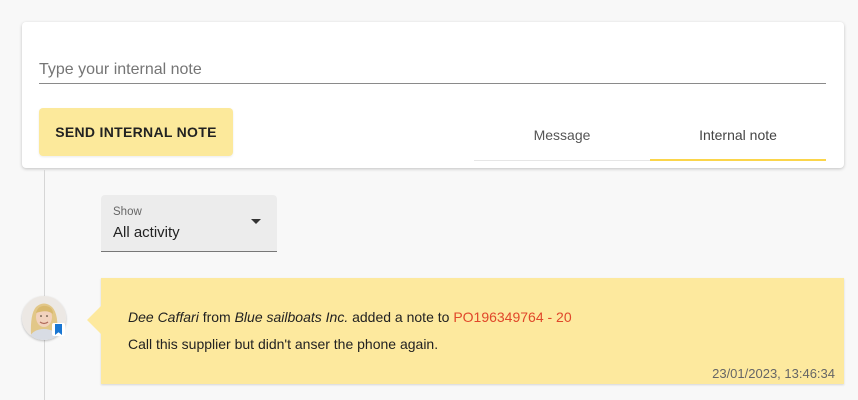 This screenshot has height=400, width=858. Describe the element at coordinates (562, 135) in the screenshot. I see `tab-message: Message` at that location.